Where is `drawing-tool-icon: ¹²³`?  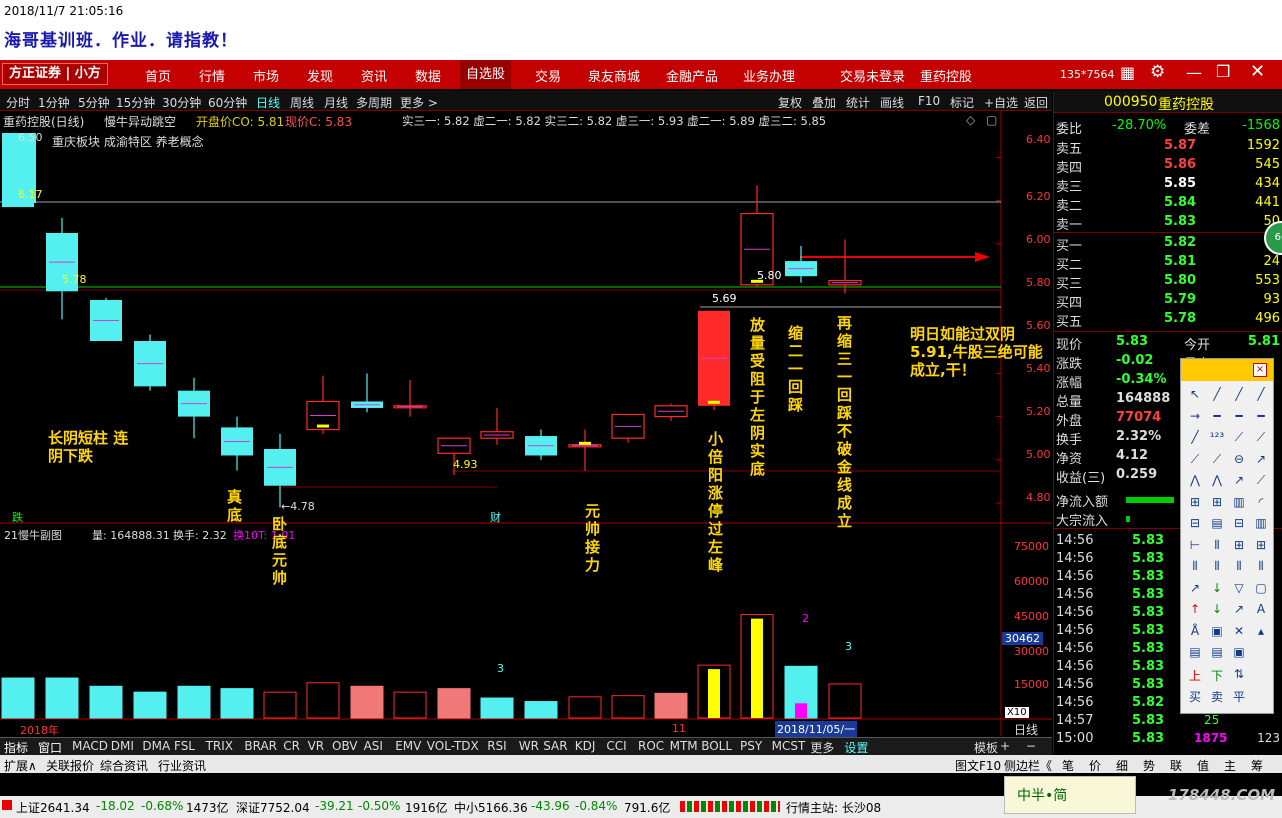 drawing-tool-icon: ¹²³ is located at coordinates (1217, 437).